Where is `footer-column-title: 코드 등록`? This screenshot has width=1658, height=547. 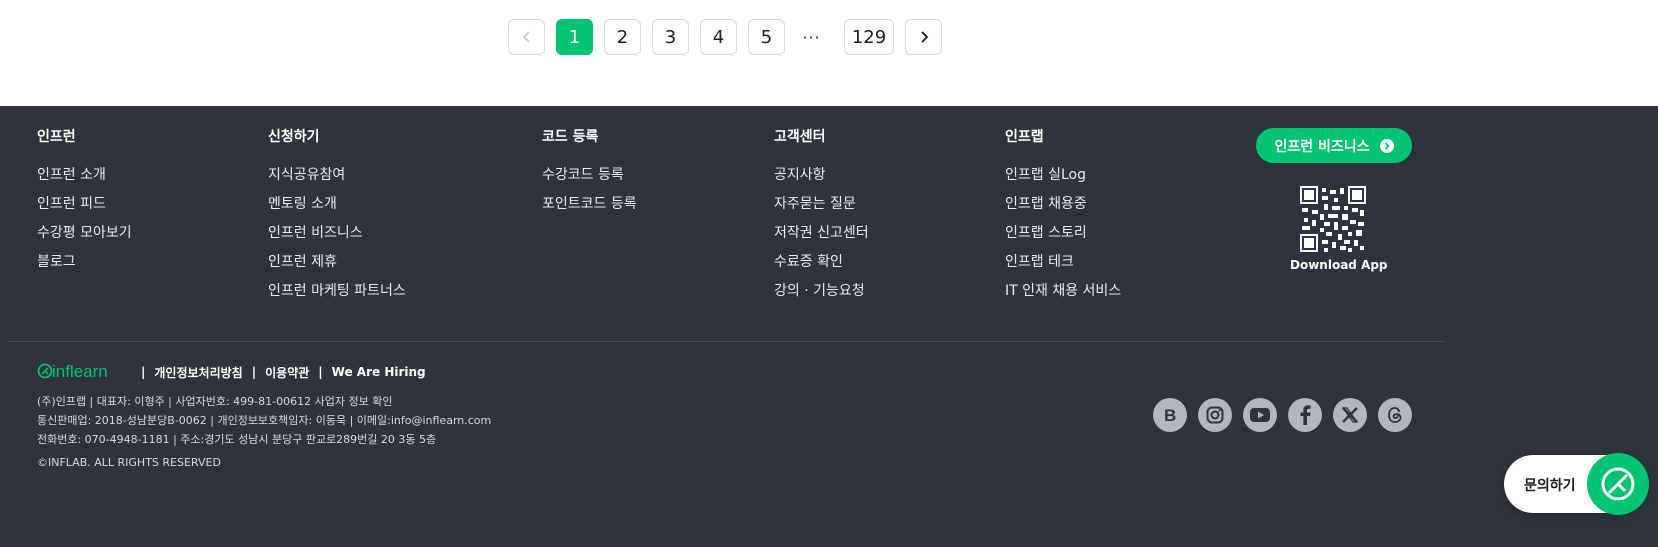
footer-column-title: 코드 등록 is located at coordinates (570, 137).